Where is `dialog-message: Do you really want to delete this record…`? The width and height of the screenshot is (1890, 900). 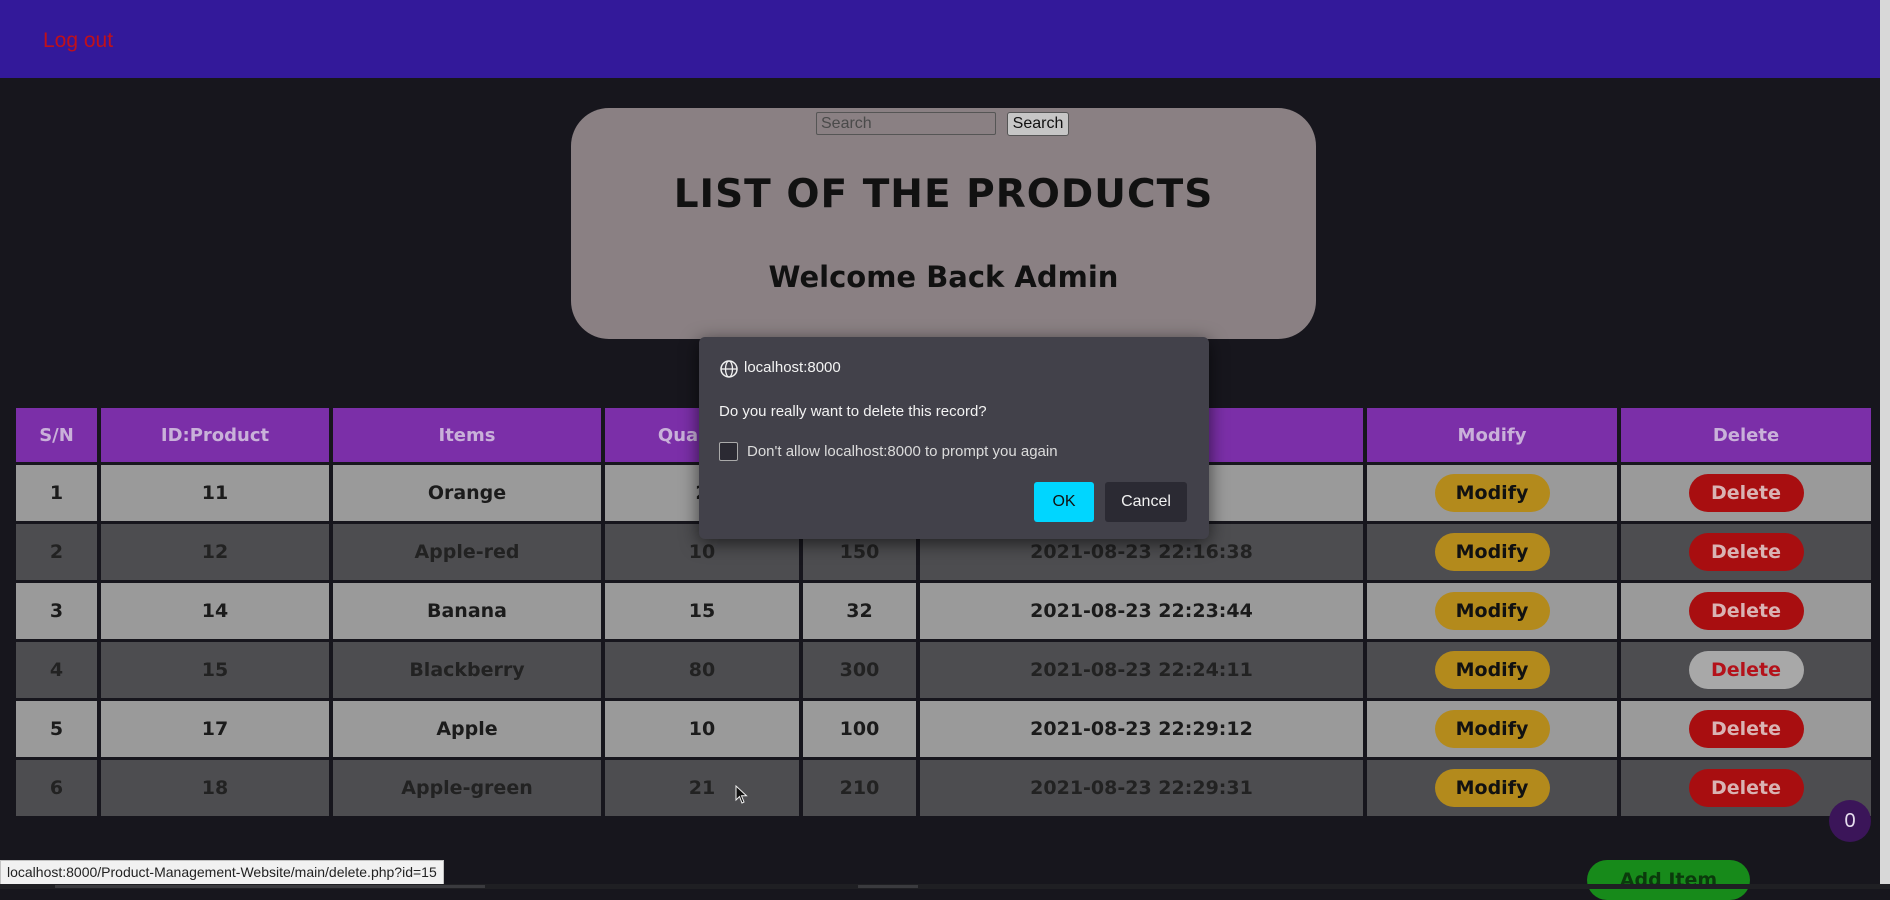 dialog-message: Do you really want to delete this record… is located at coordinates (853, 411).